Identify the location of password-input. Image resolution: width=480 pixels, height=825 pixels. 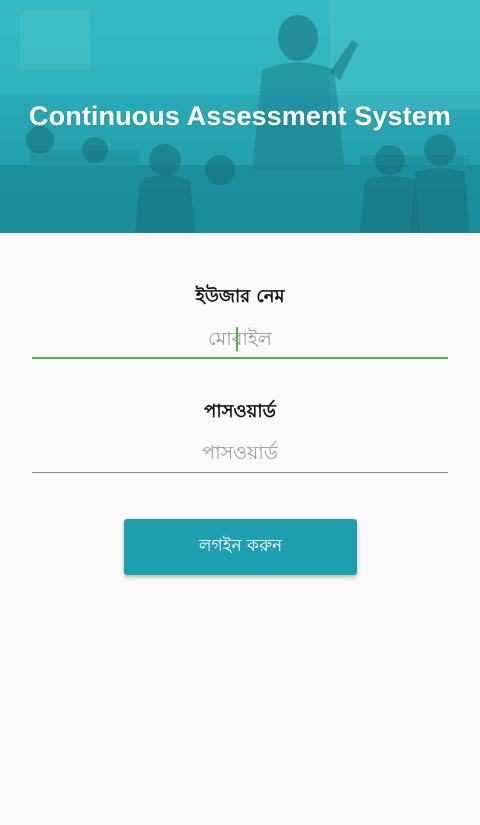
(240, 453).